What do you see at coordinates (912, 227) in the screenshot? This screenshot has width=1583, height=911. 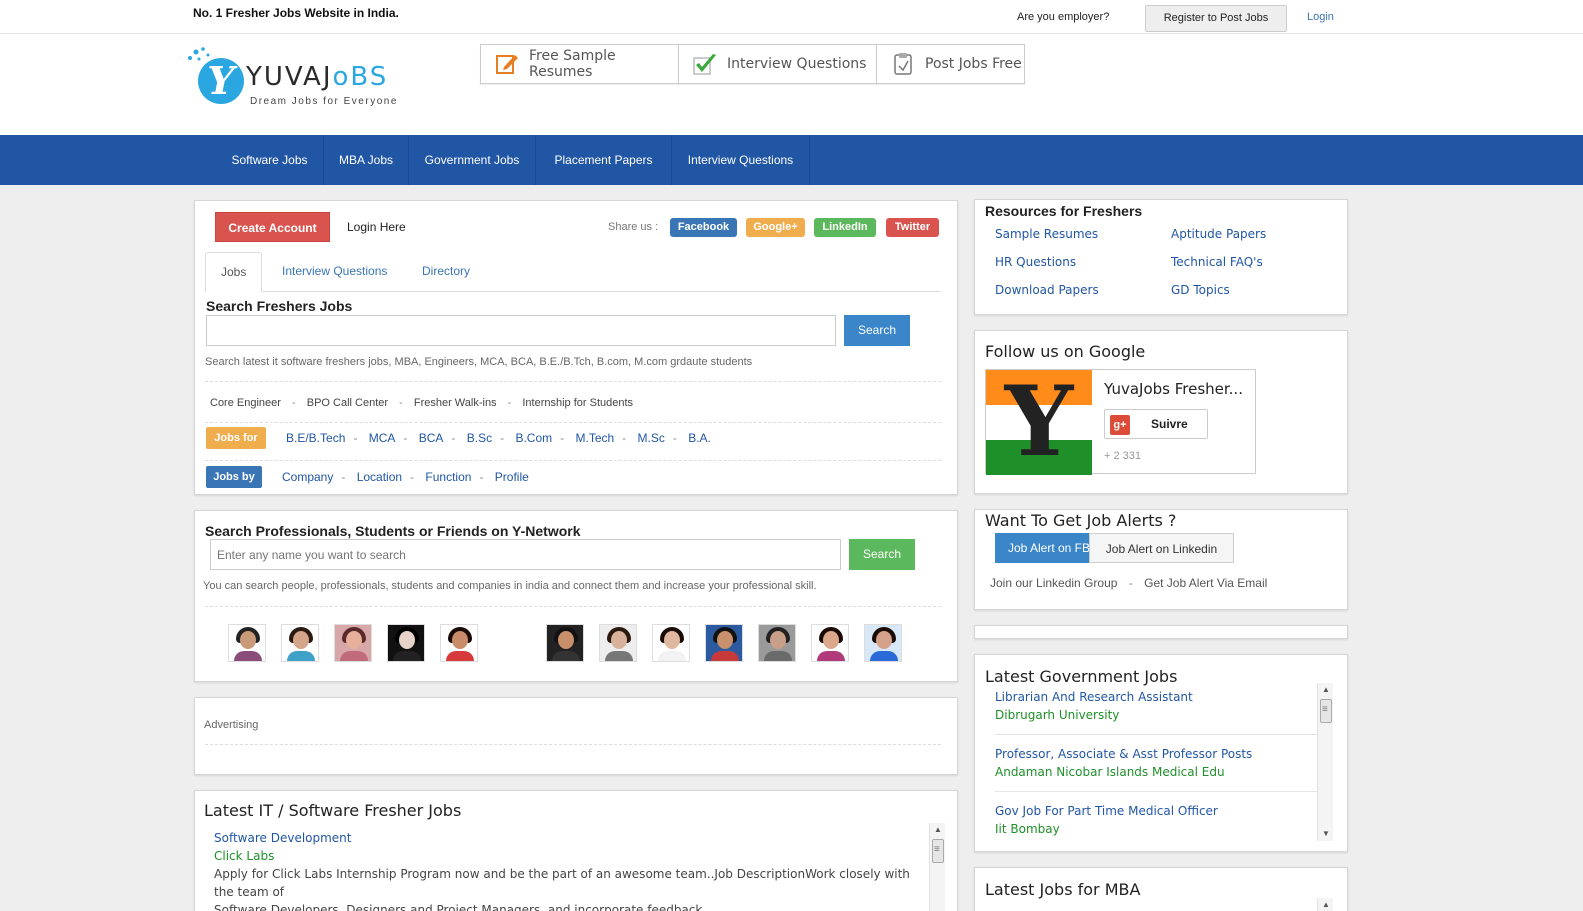 I see `share-twitter-button: Twitter` at bounding box center [912, 227].